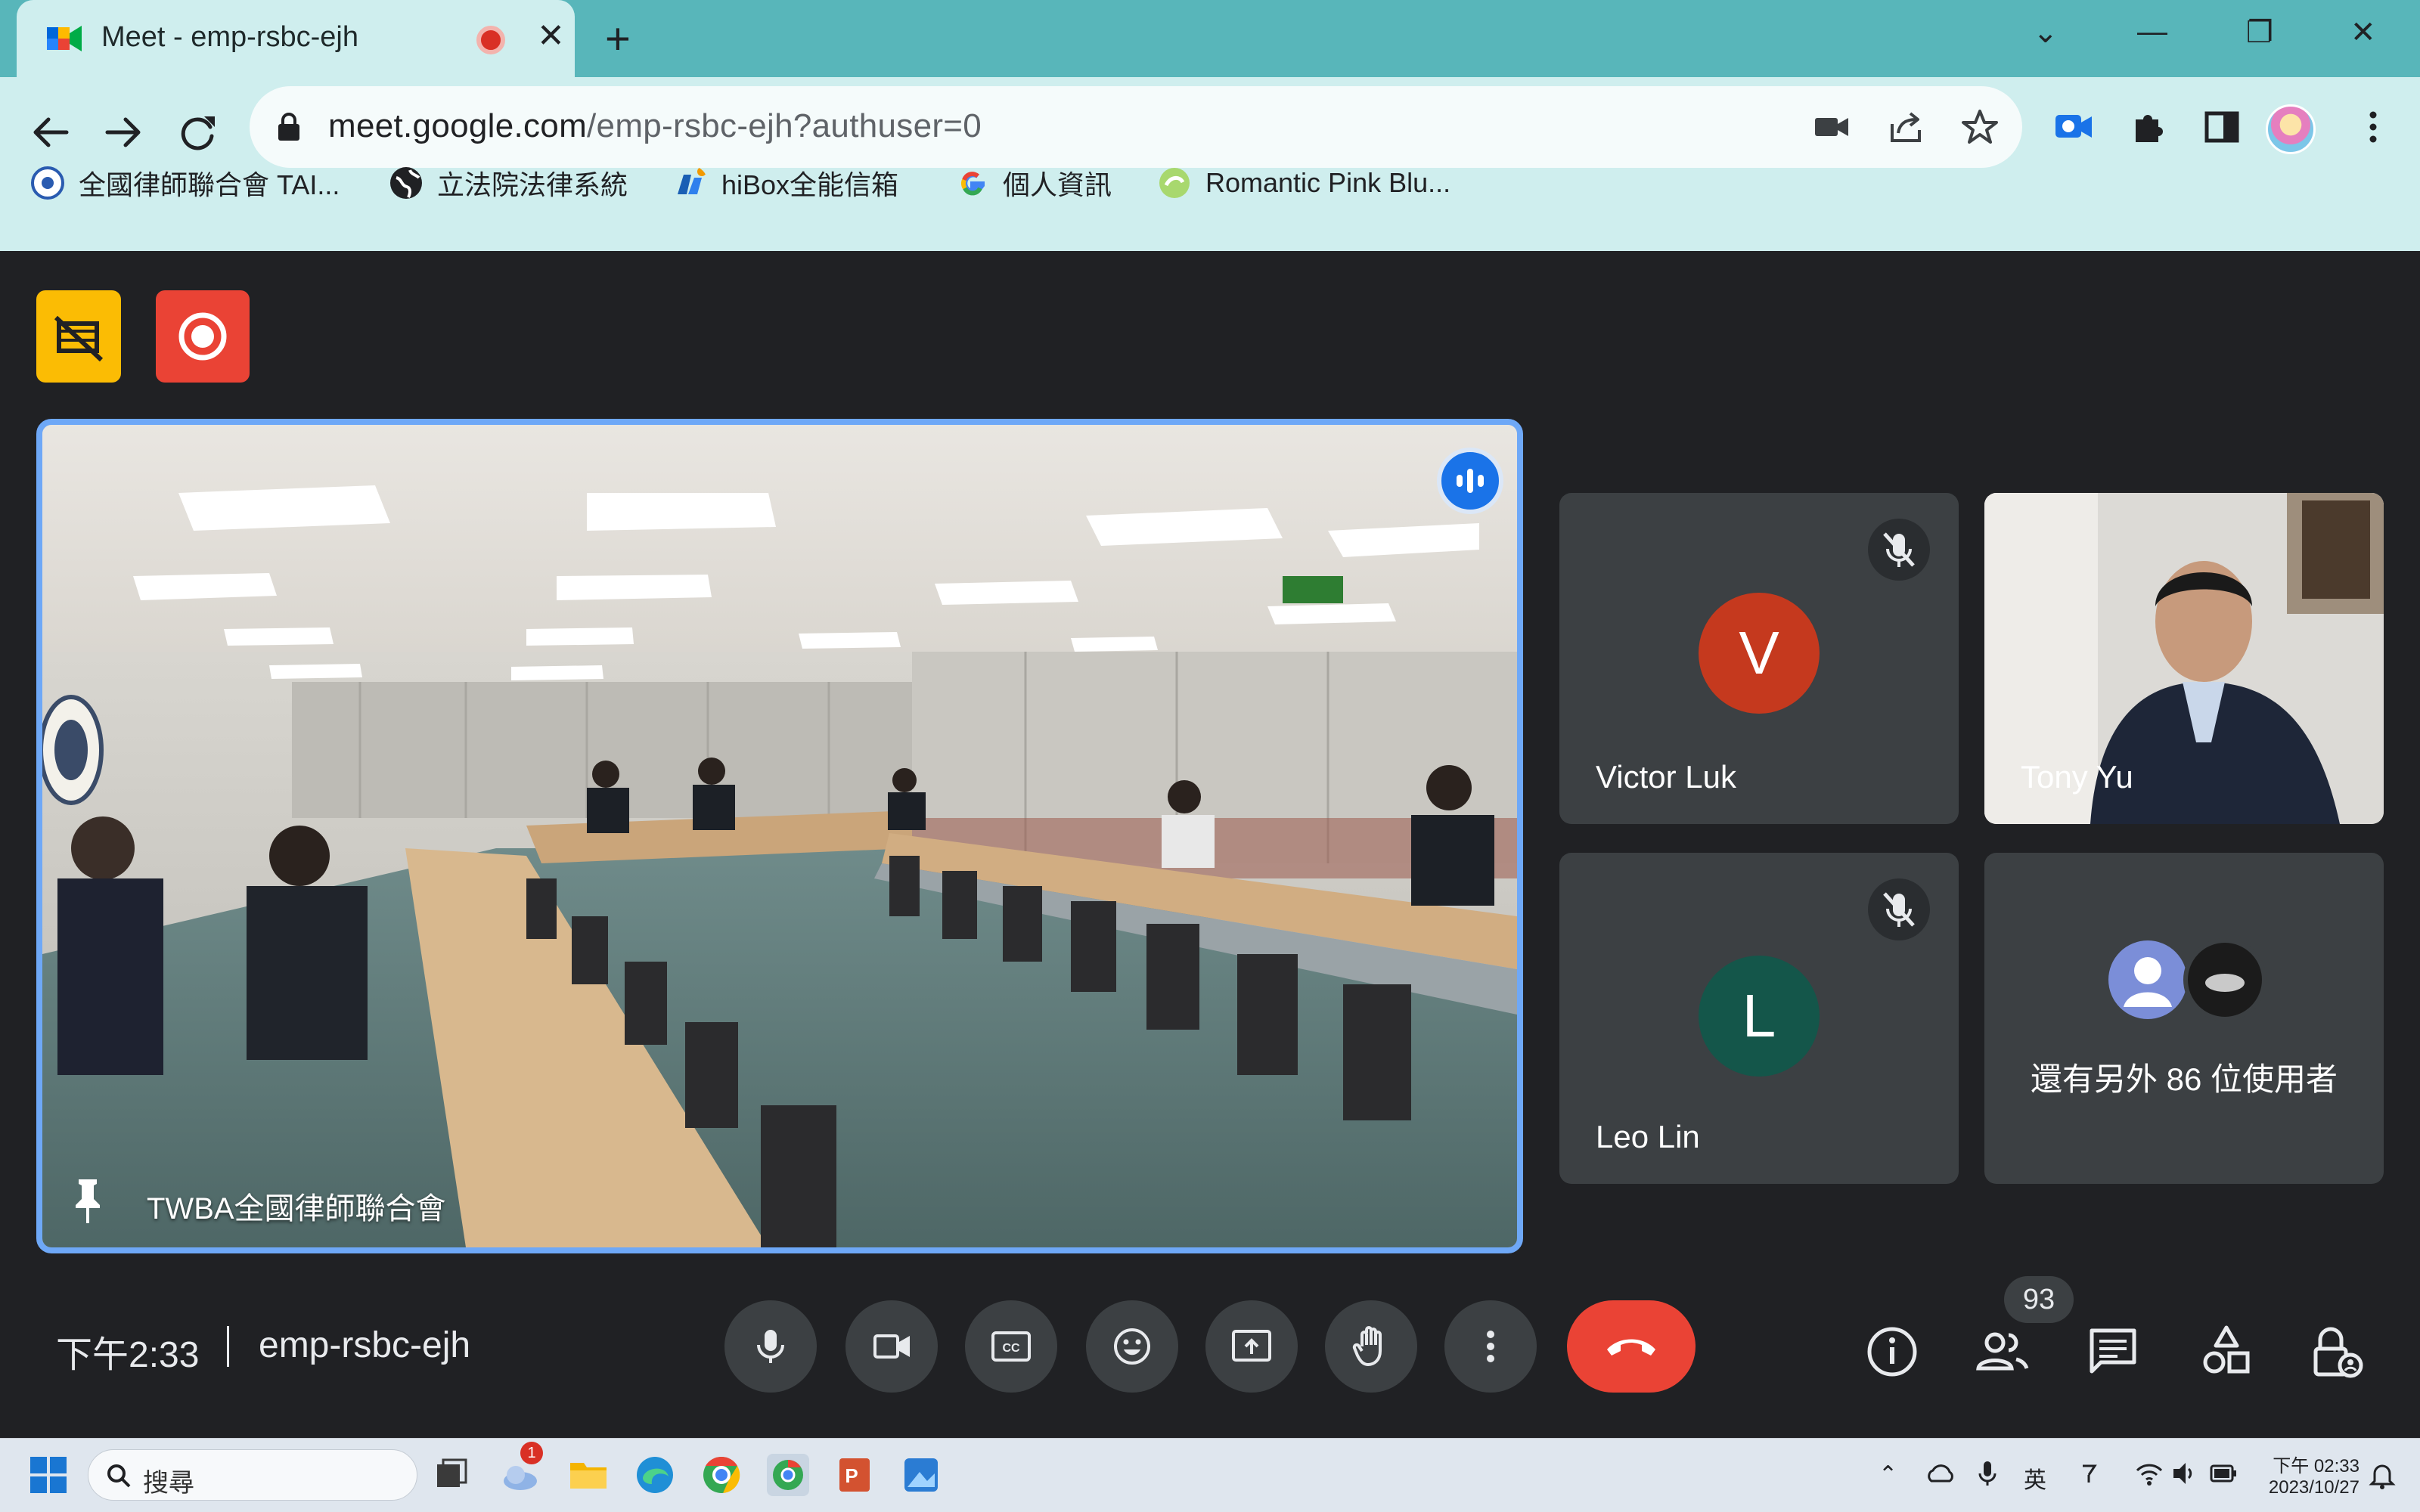  What do you see at coordinates (2152, 32) in the screenshot?
I see `minimize-button: —` at bounding box center [2152, 32].